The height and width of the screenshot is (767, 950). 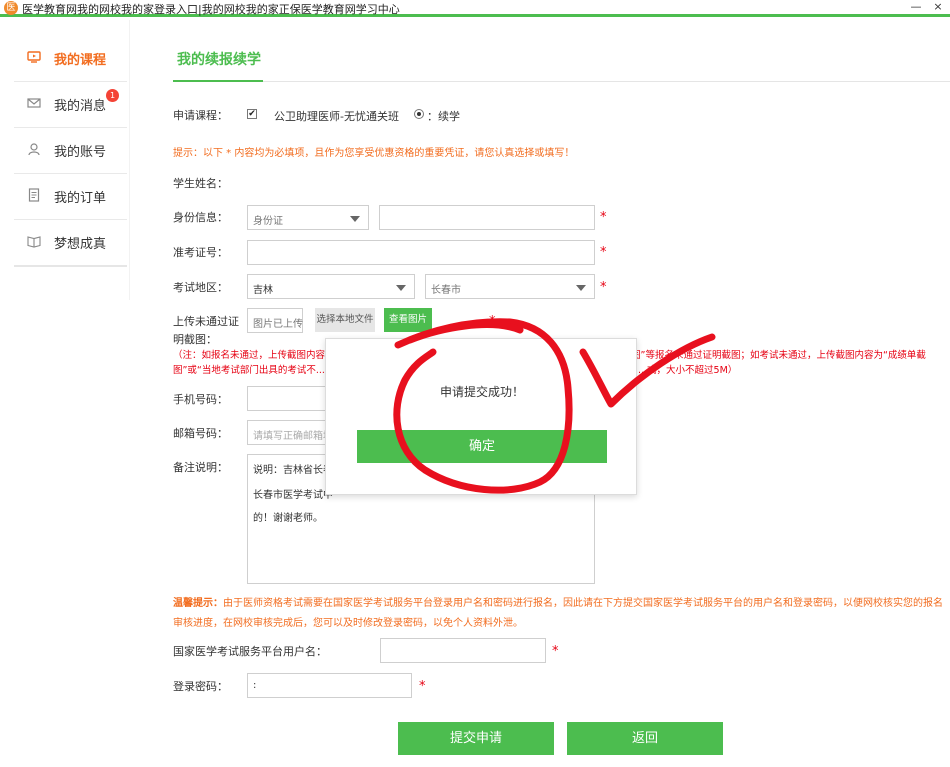 What do you see at coordinates (198, 603) in the screenshot?
I see `warm-tip-title: 温馨提示：` at bounding box center [198, 603].